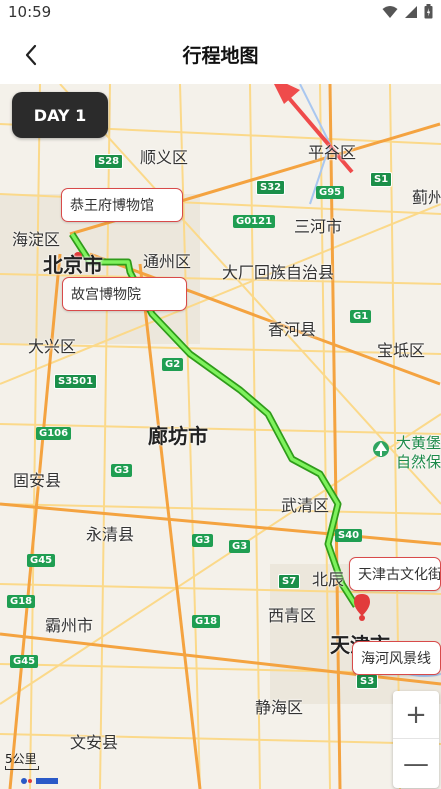 This screenshot has width=441, height=789. Describe the element at coordinates (73, 265) in the screenshot. I see `place-label: 北京市` at that location.